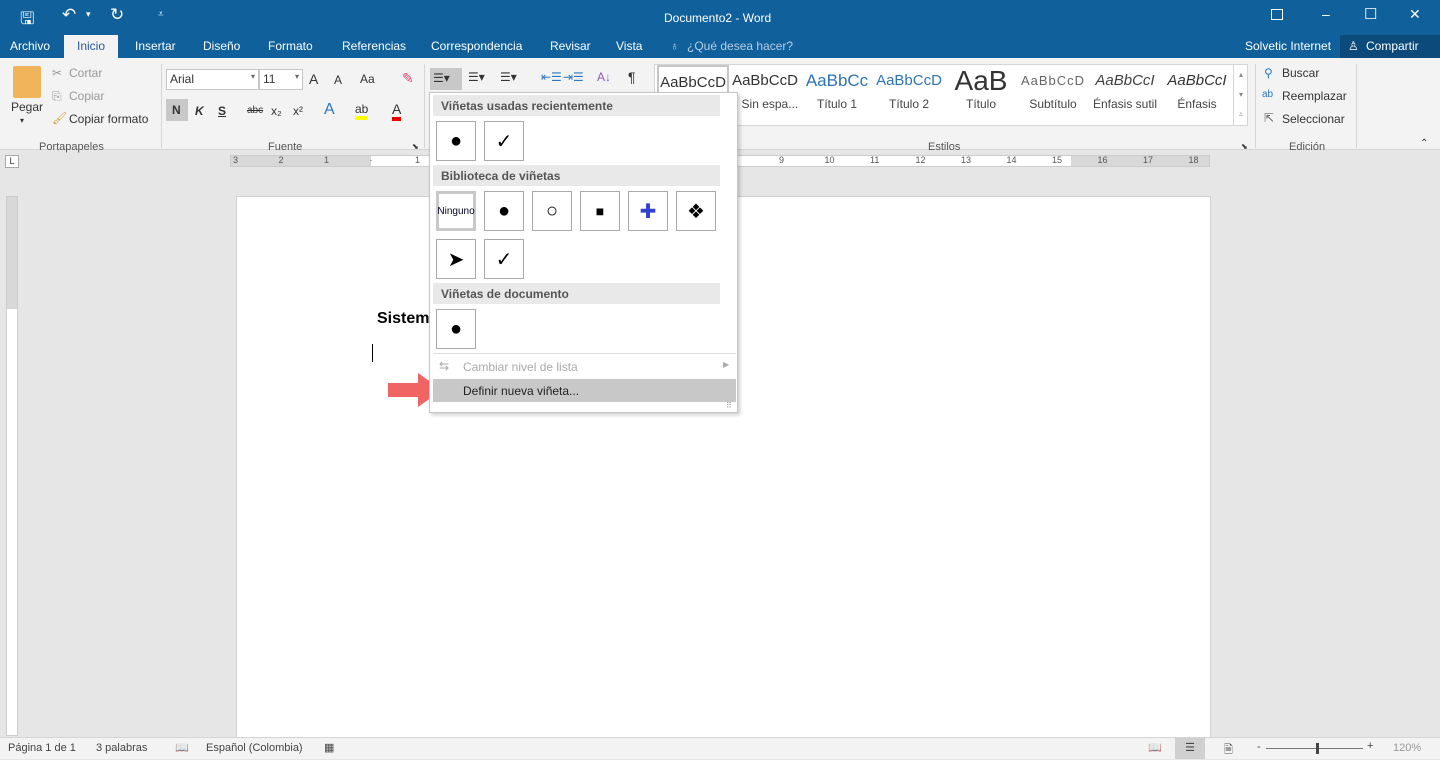 This screenshot has height=760, width=1440. What do you see at coordinates (85, 73) in the screenshot?
I see `cut-button: Cortar` at bounding box center [85, 73].